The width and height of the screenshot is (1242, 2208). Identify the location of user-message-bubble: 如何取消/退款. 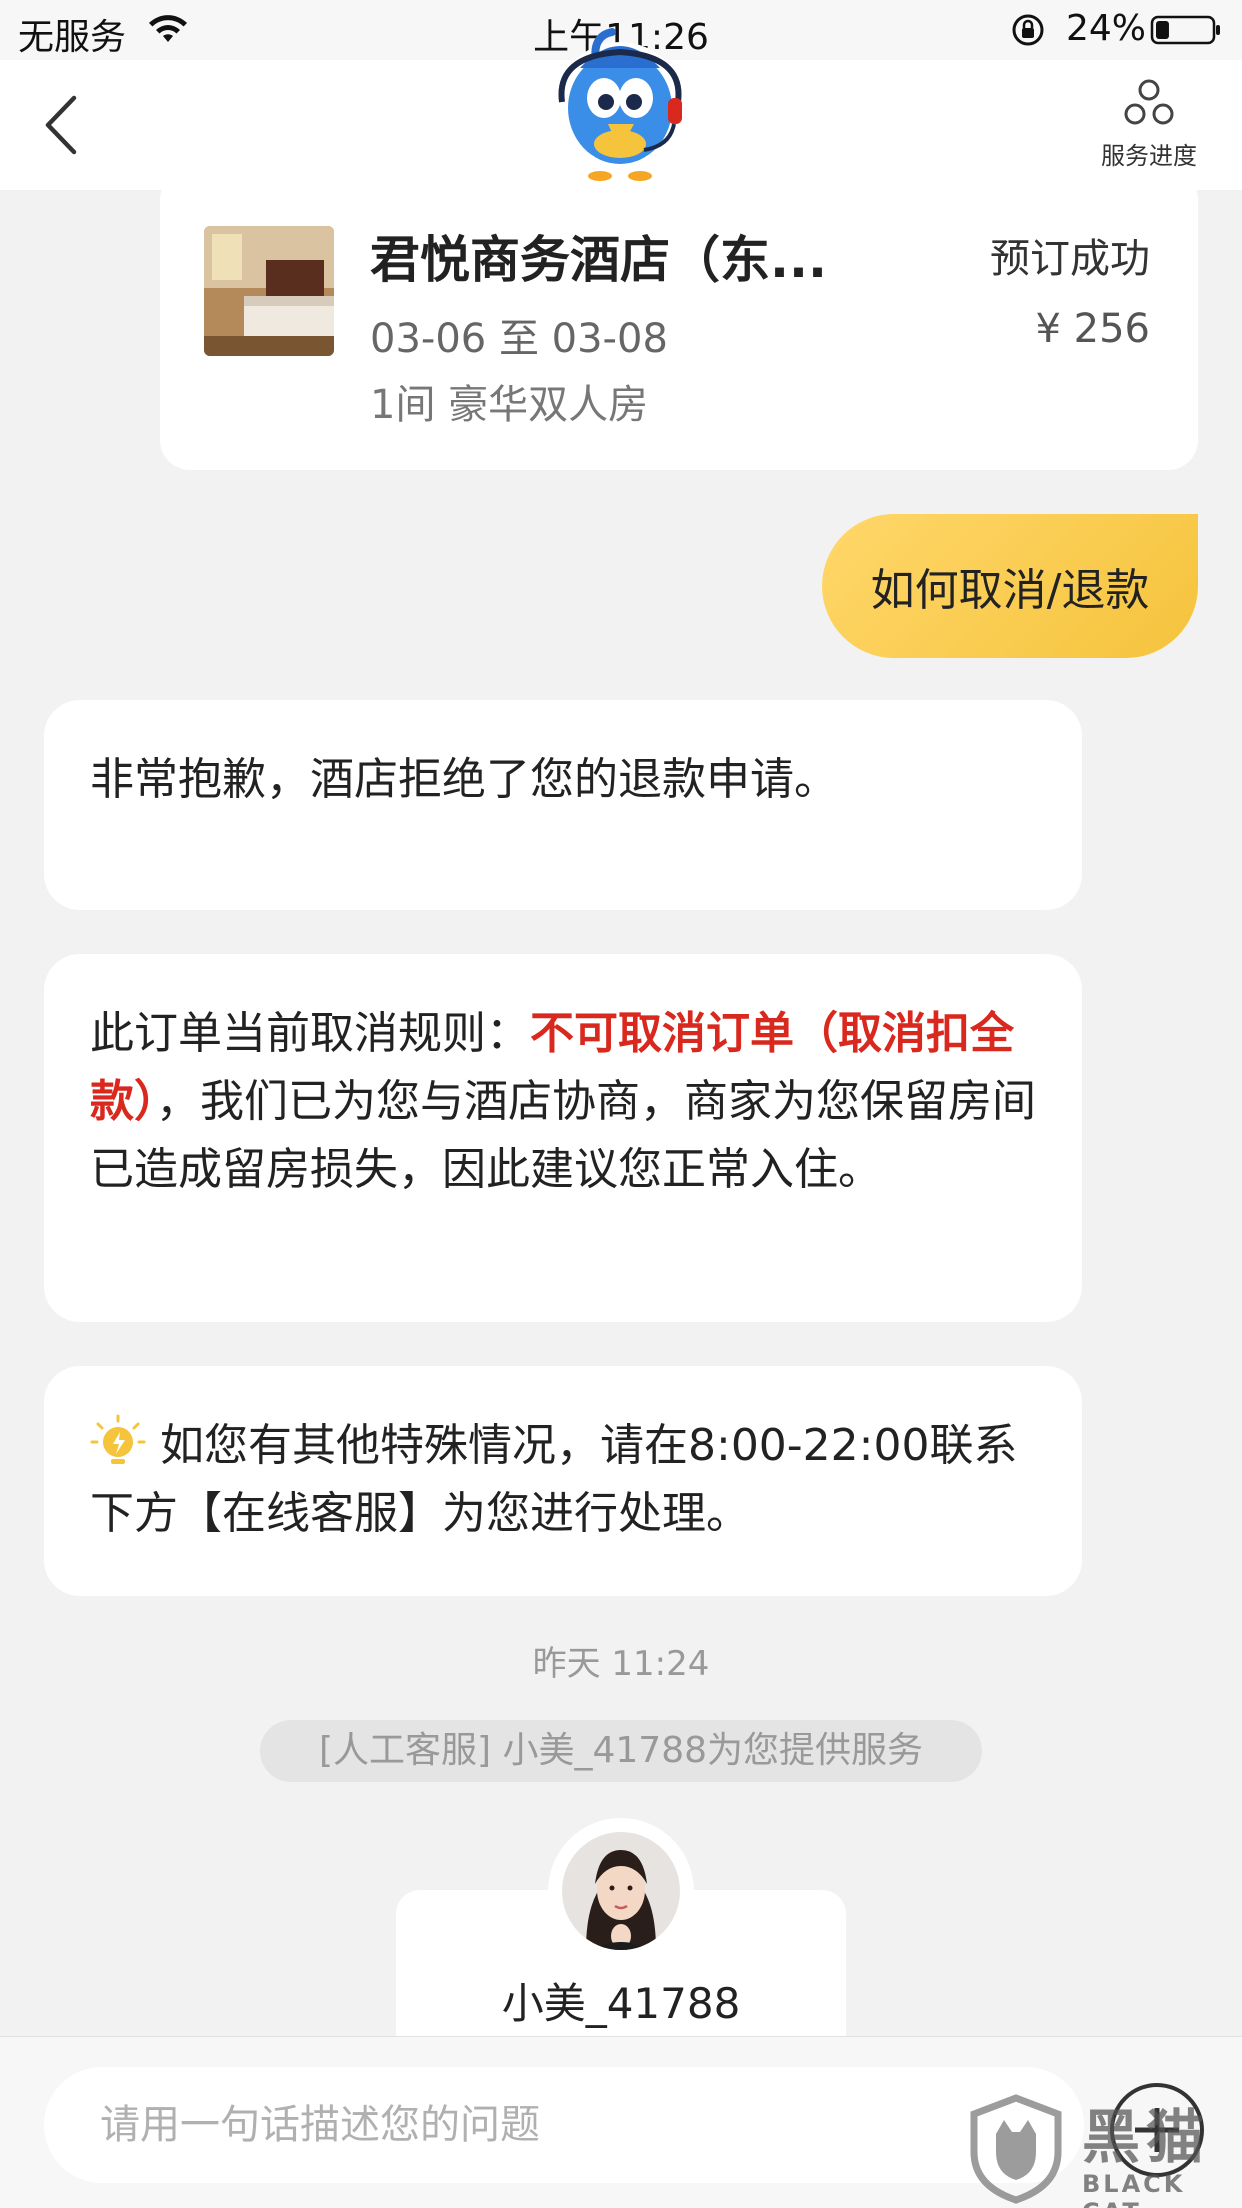
(1010, 586).